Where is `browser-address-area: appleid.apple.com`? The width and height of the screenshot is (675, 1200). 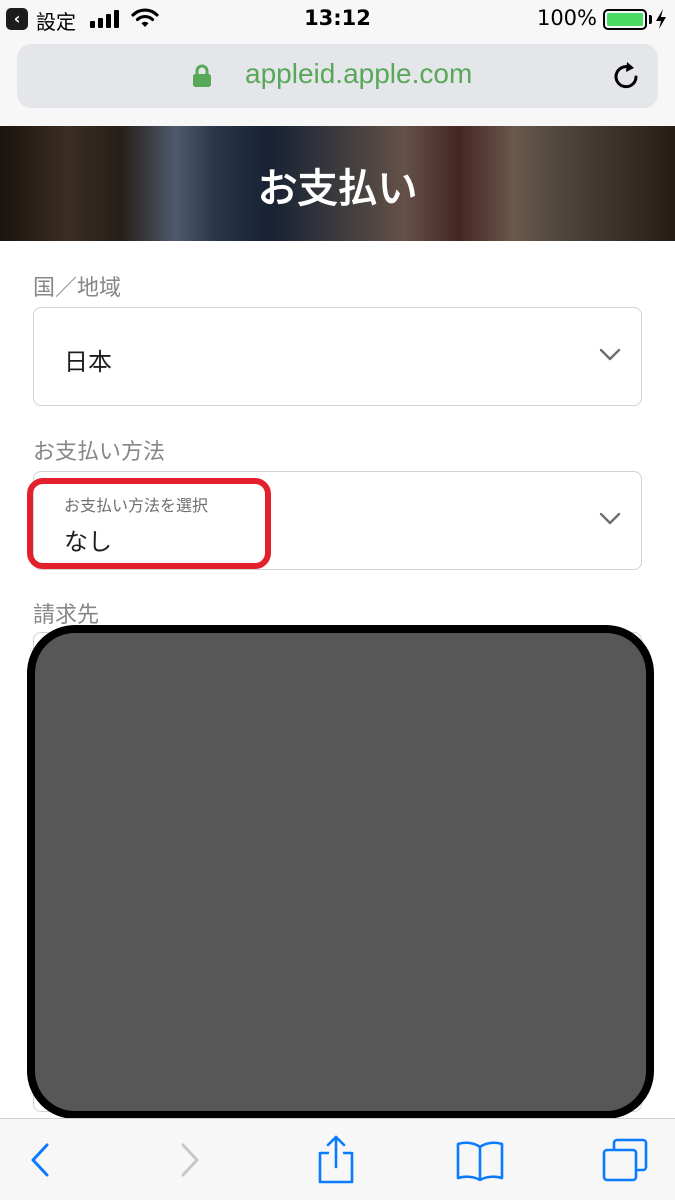
browser-address-area: appleid.apple.com is located at coordinates (337, 82).